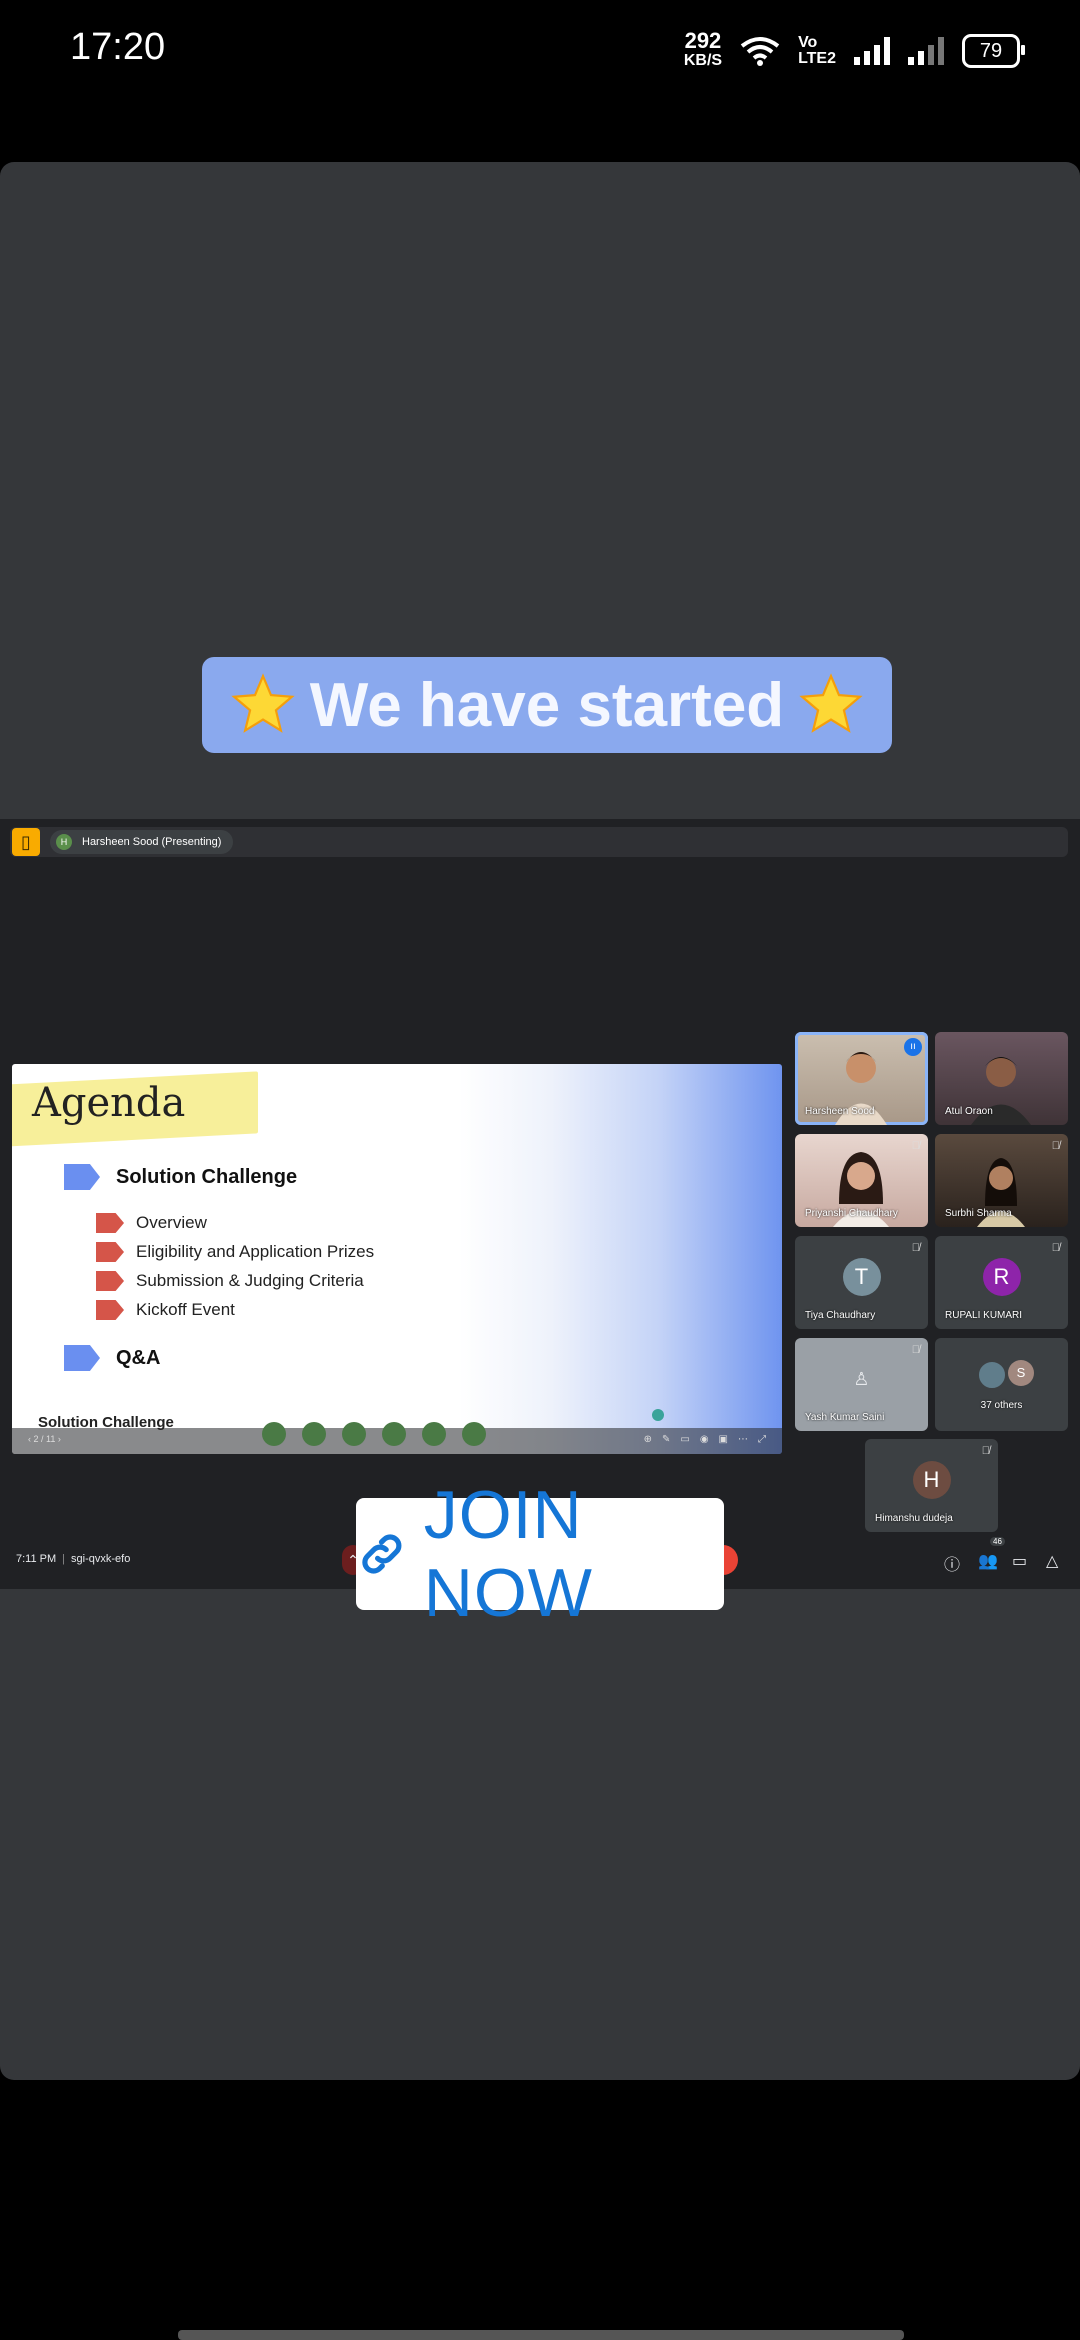 This screenshot has width=1080, height=2340. I want to click on slide-page-indicator: ‹ 2 / 11 ›, so click(44, 1439).